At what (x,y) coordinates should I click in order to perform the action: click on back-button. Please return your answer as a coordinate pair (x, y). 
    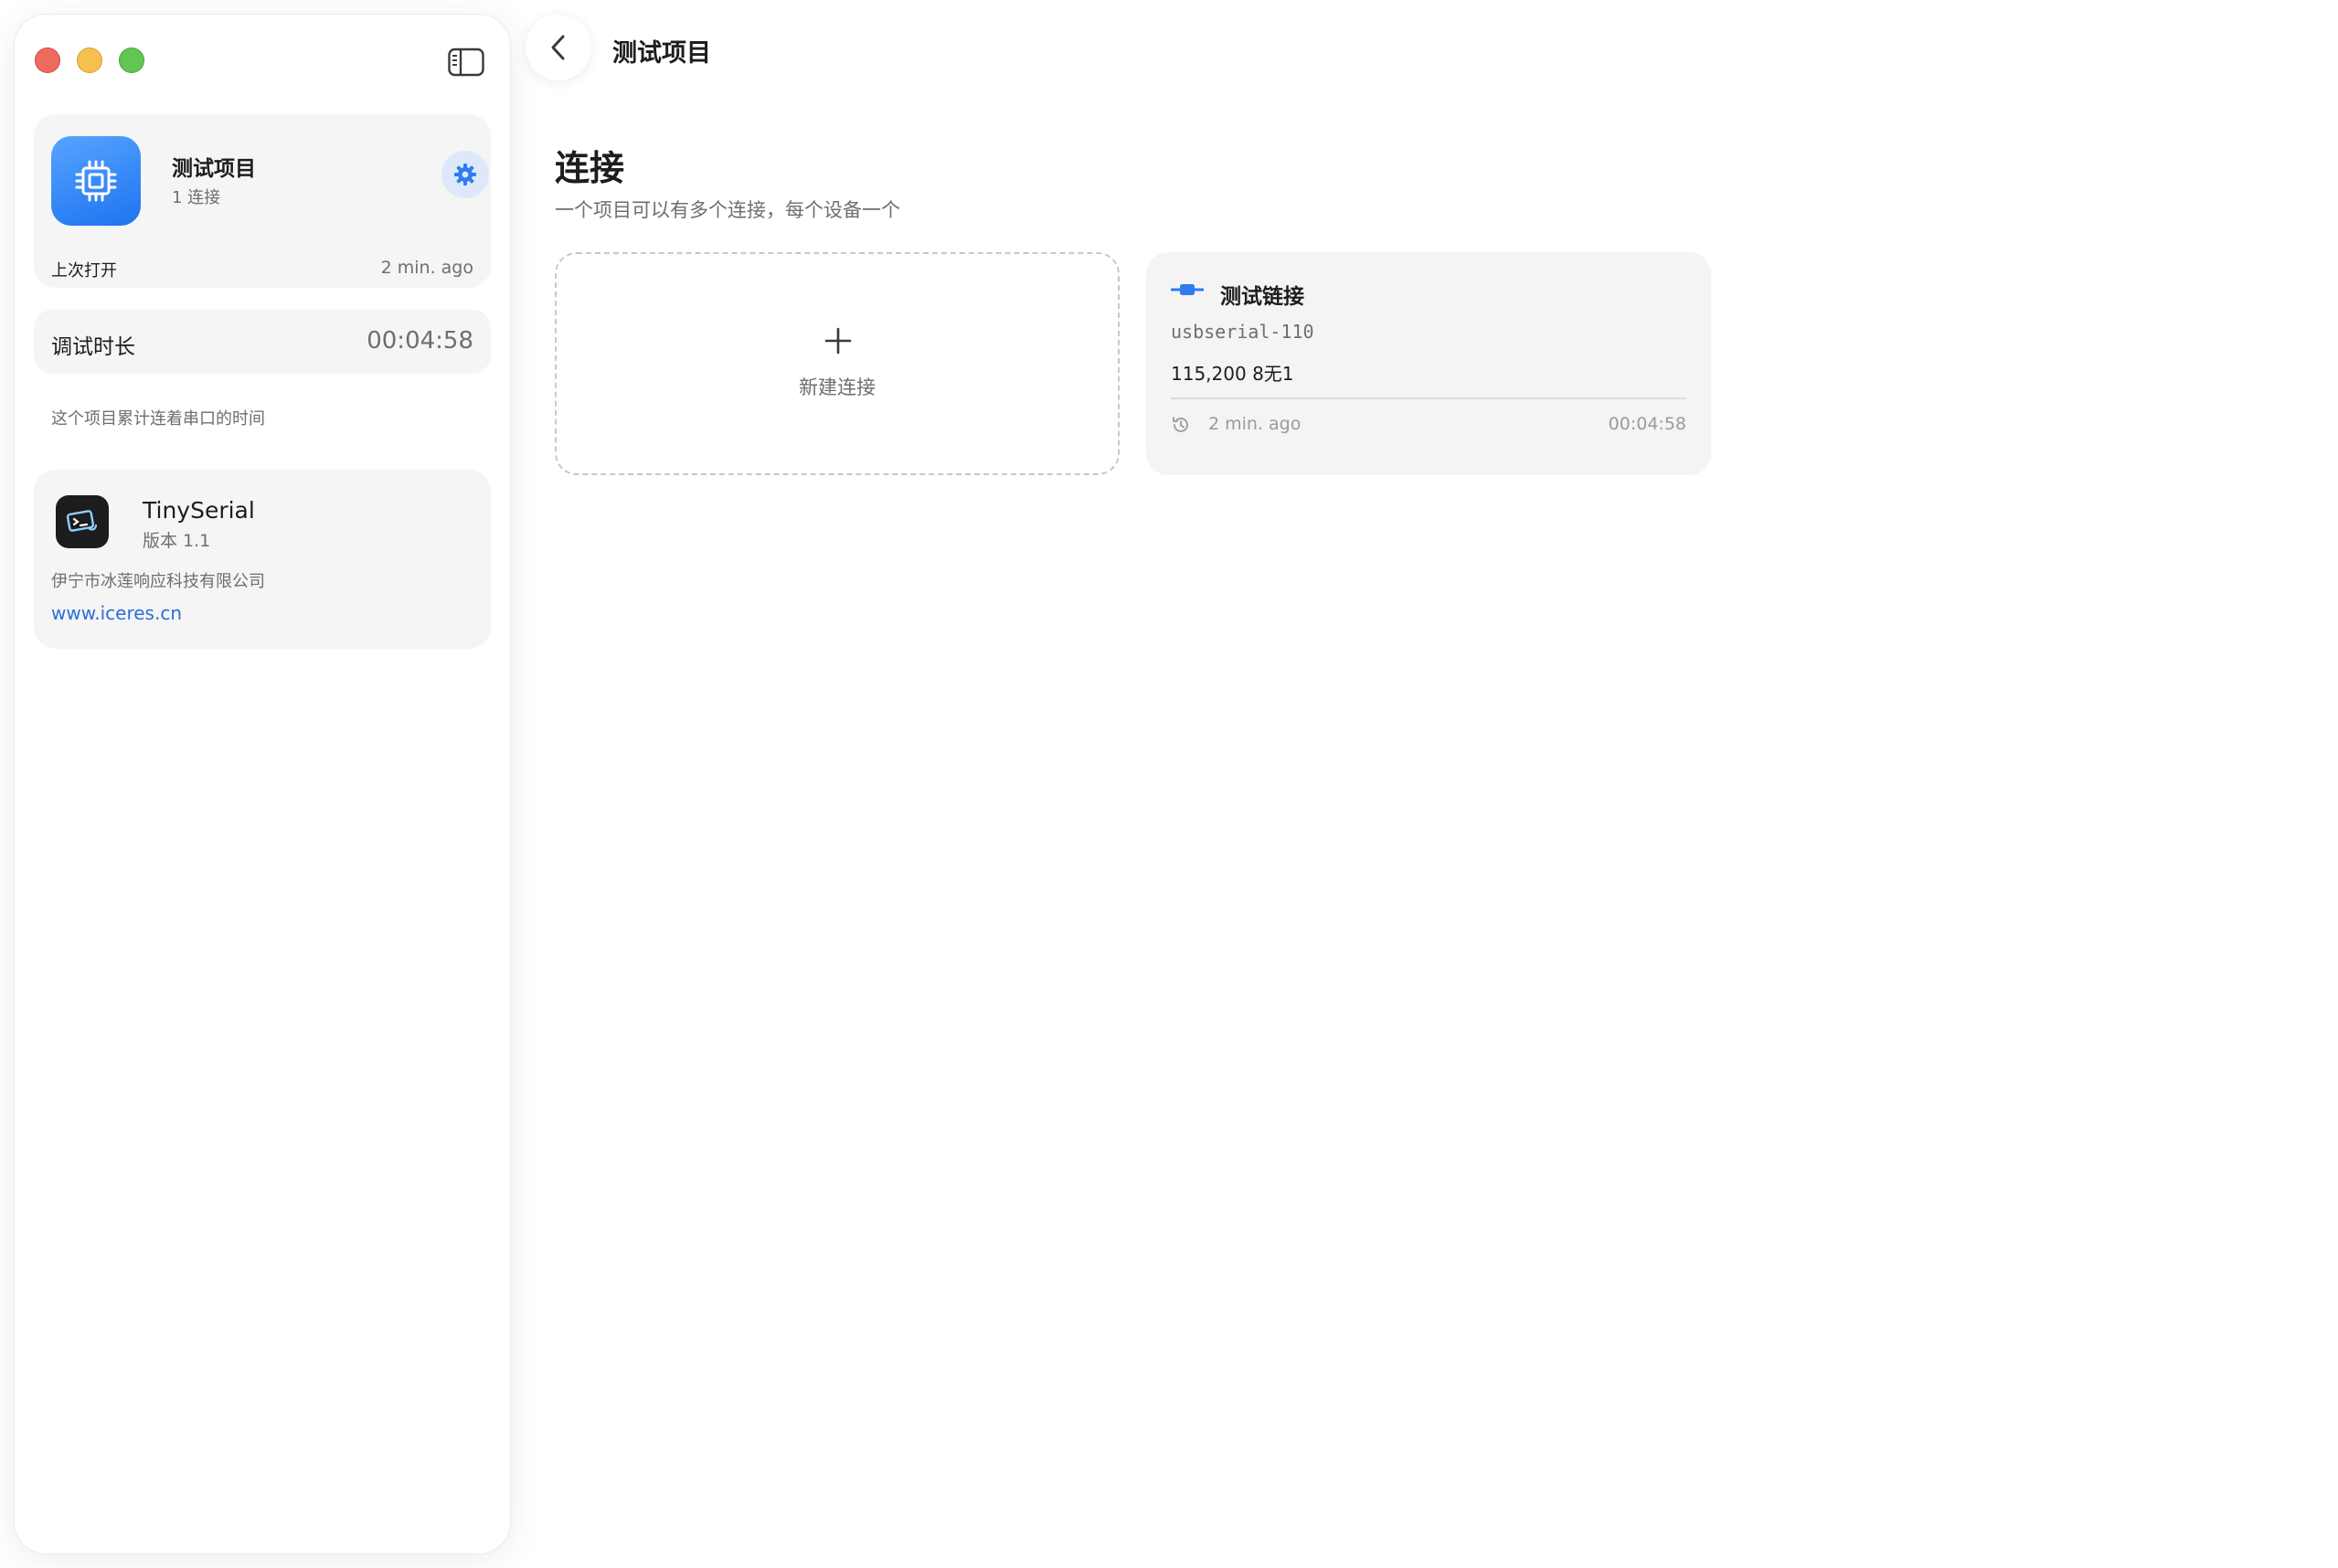
    Looking at the image, I should click on (558, 48).